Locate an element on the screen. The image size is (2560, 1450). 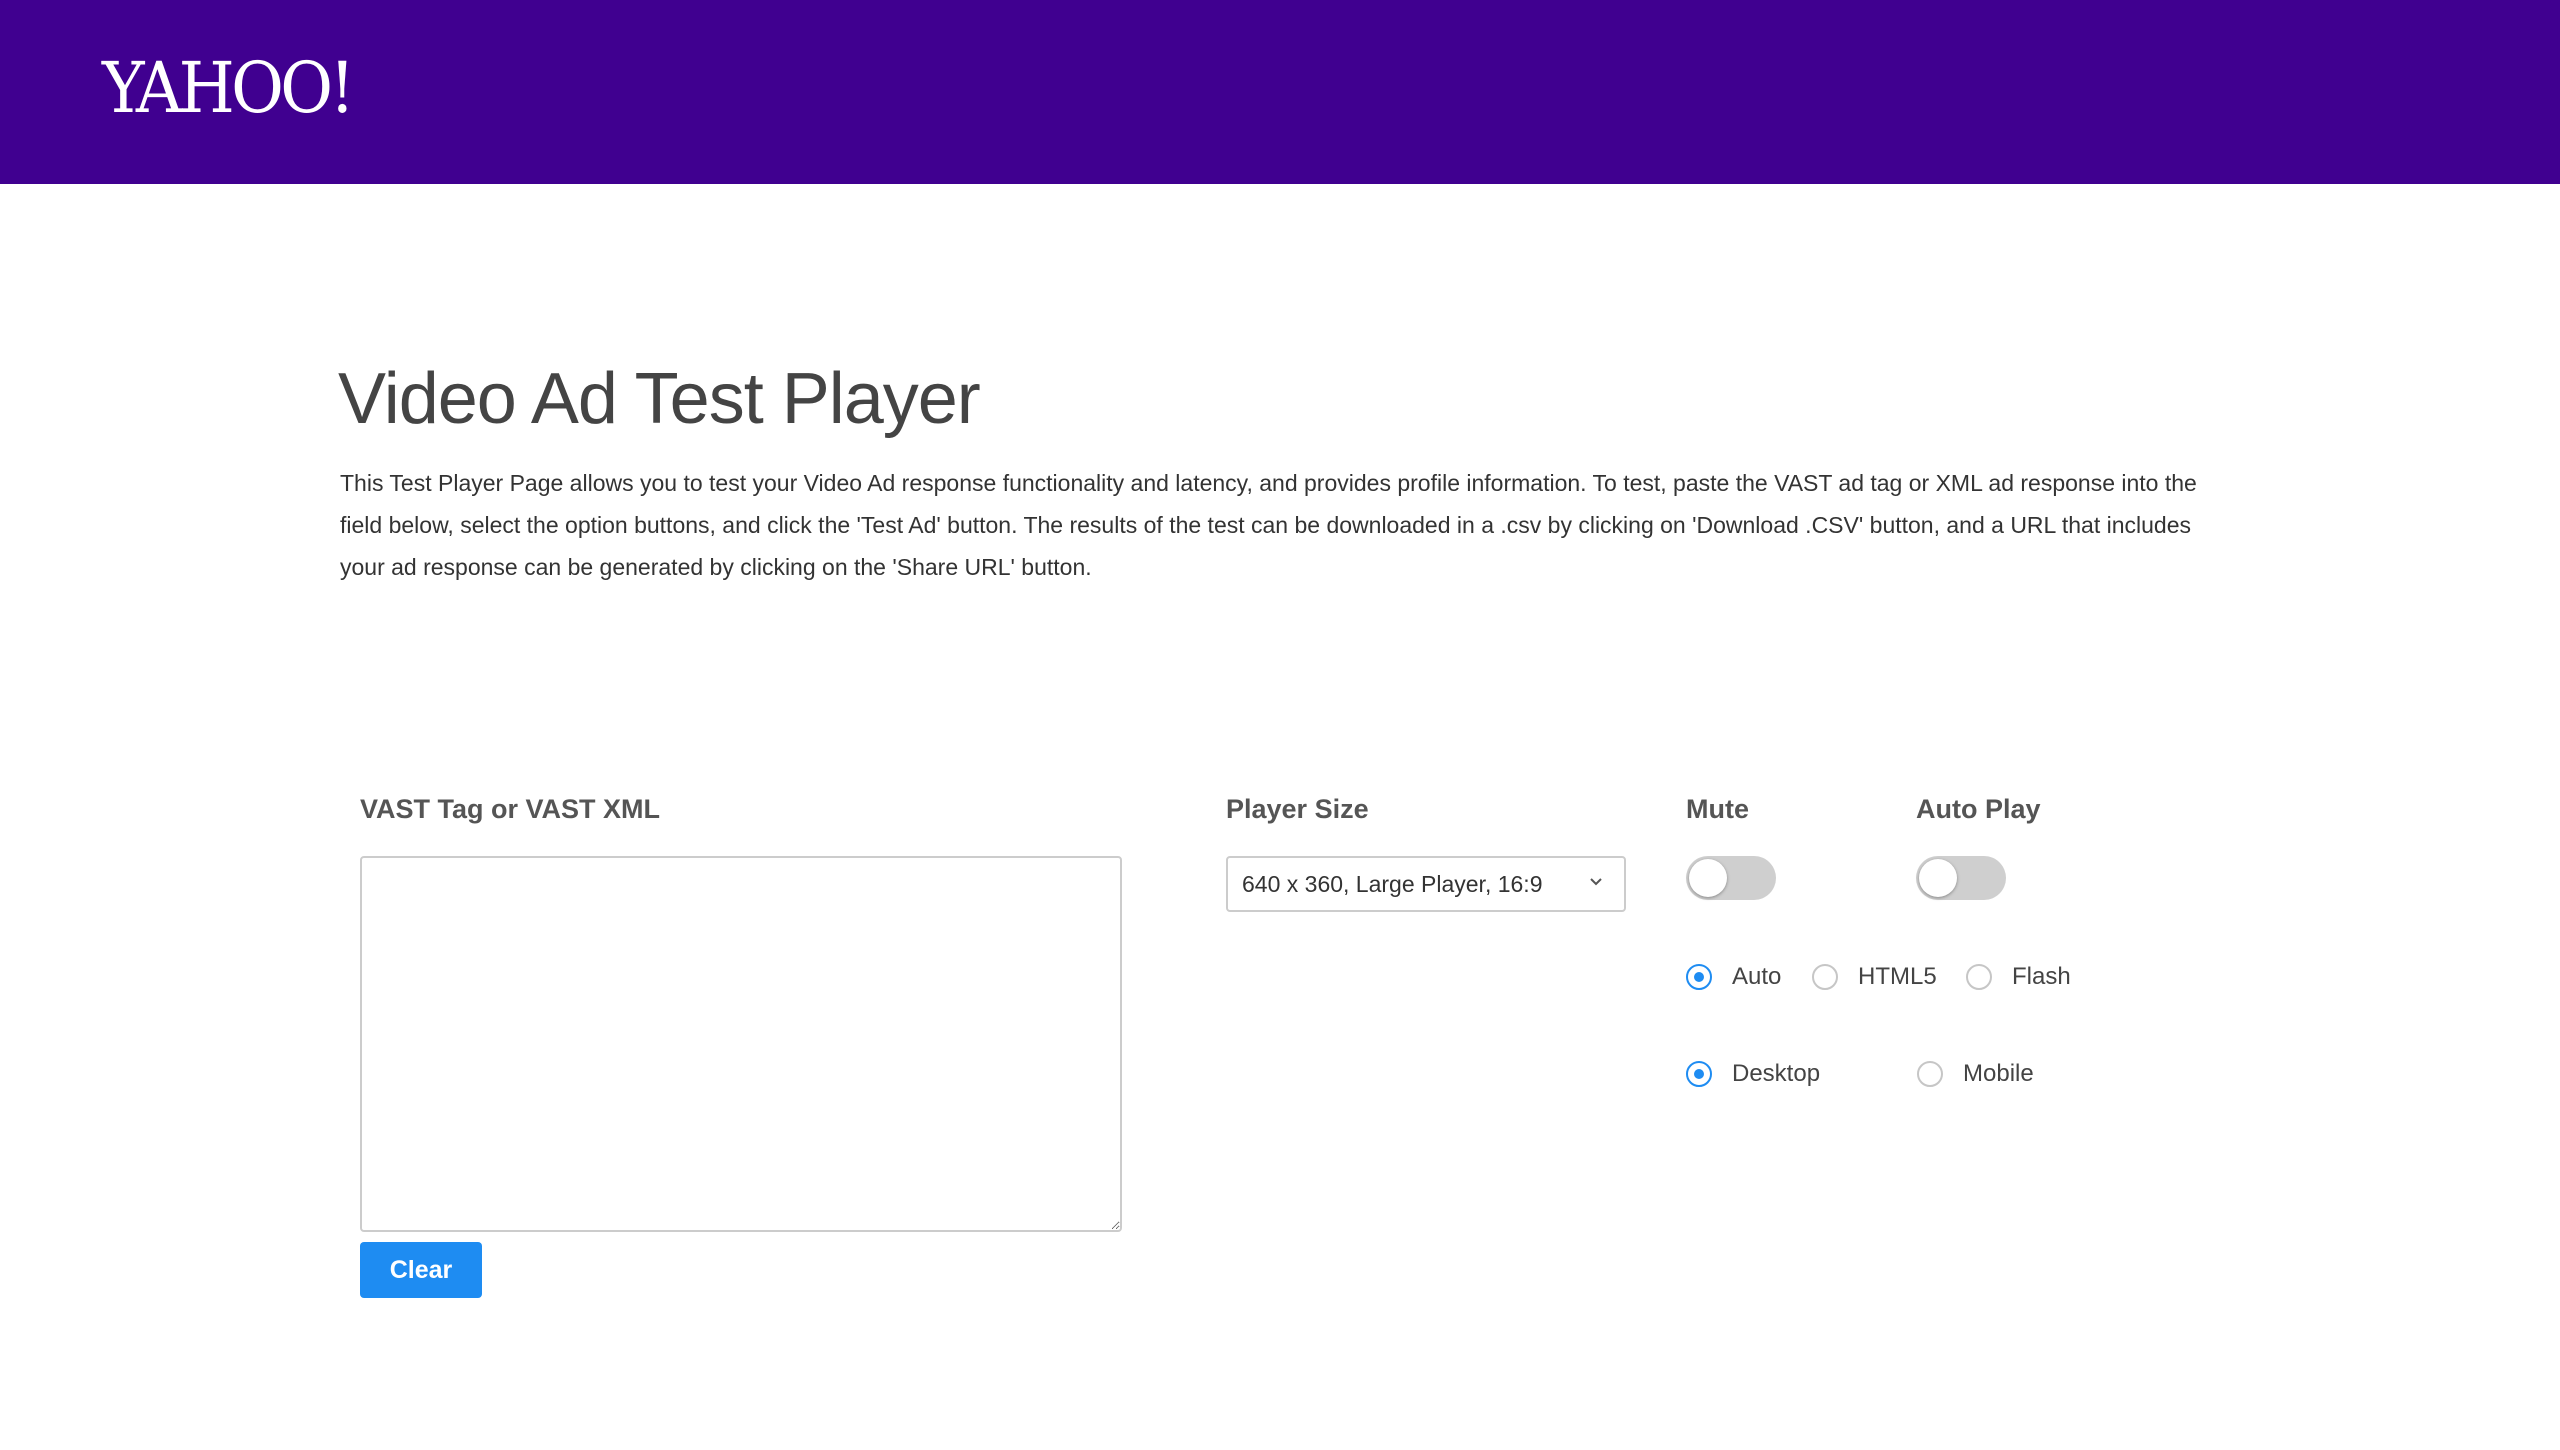
mute-toggle is located at coordinates (1731, 878).